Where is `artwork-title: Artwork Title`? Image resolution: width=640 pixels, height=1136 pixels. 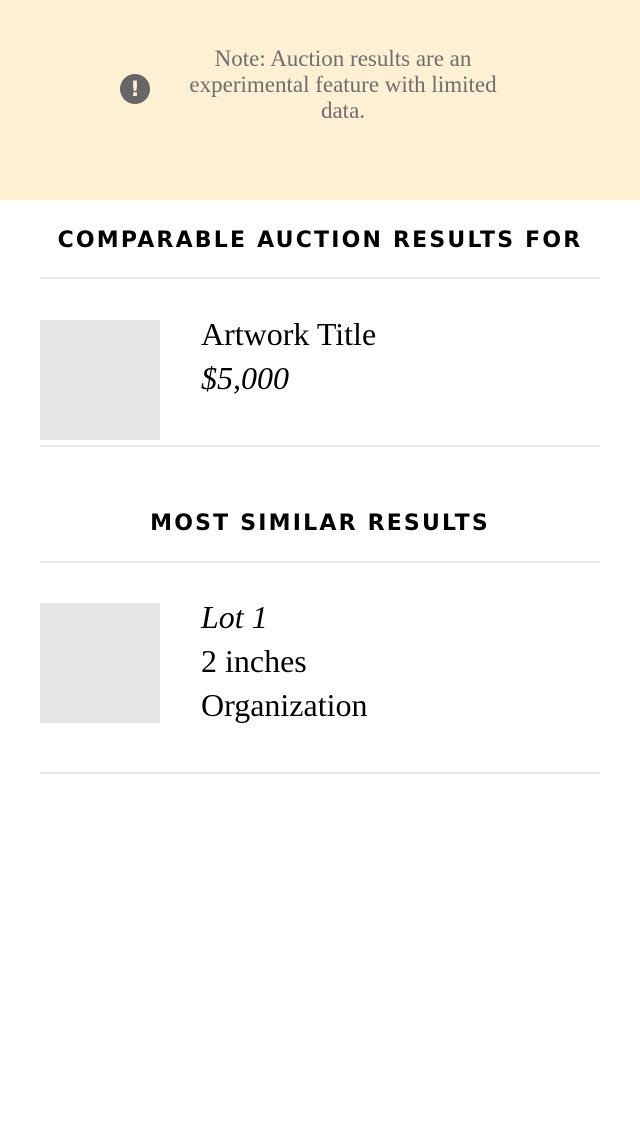 artwork-title: Artwork Title is located at coordinates (289, 334).